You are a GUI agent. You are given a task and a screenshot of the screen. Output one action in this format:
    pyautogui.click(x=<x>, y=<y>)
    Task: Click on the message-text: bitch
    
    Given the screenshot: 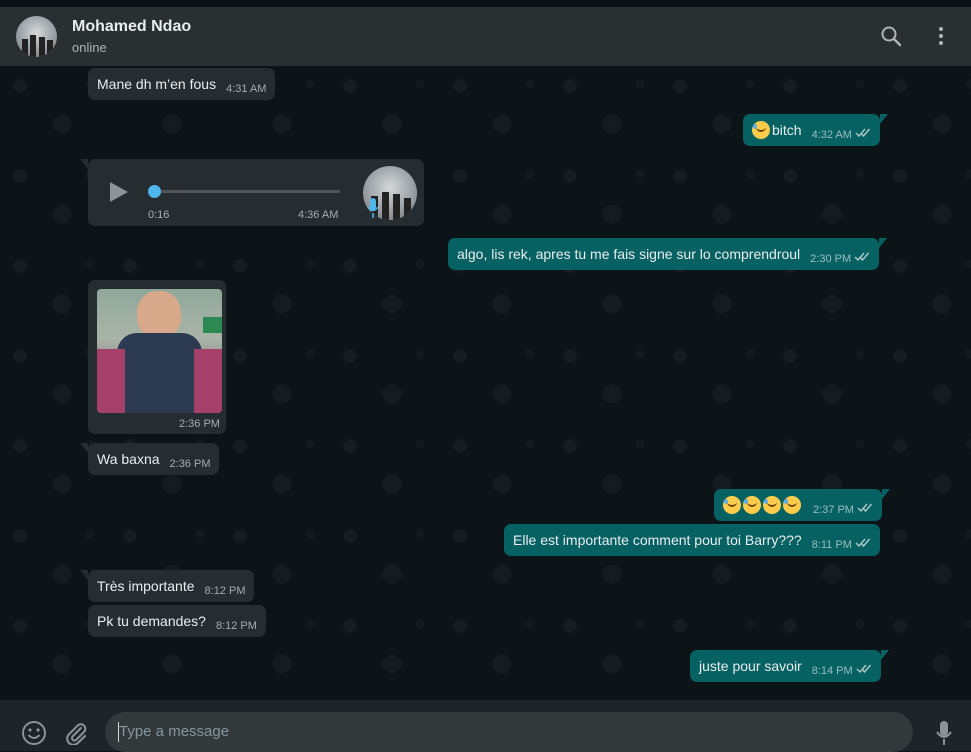 What is the action you would take?
    pyautogui.click(x=787, y=130)
    